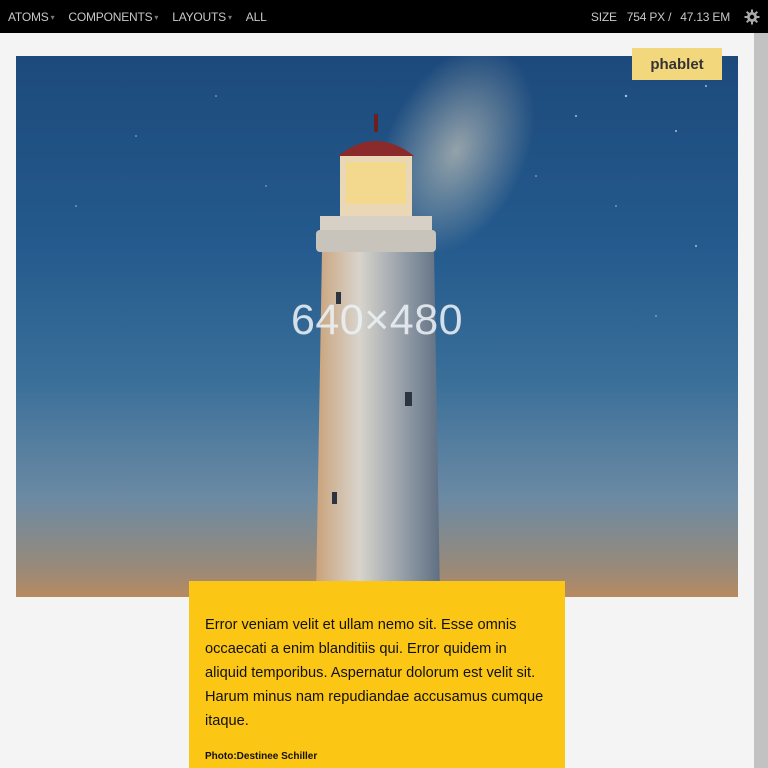 This screenshot has height=768, width=768. Describe the element at coordinates (677, 64) in the screenshot. I see `breakpoint-badge: phablet` at that location.